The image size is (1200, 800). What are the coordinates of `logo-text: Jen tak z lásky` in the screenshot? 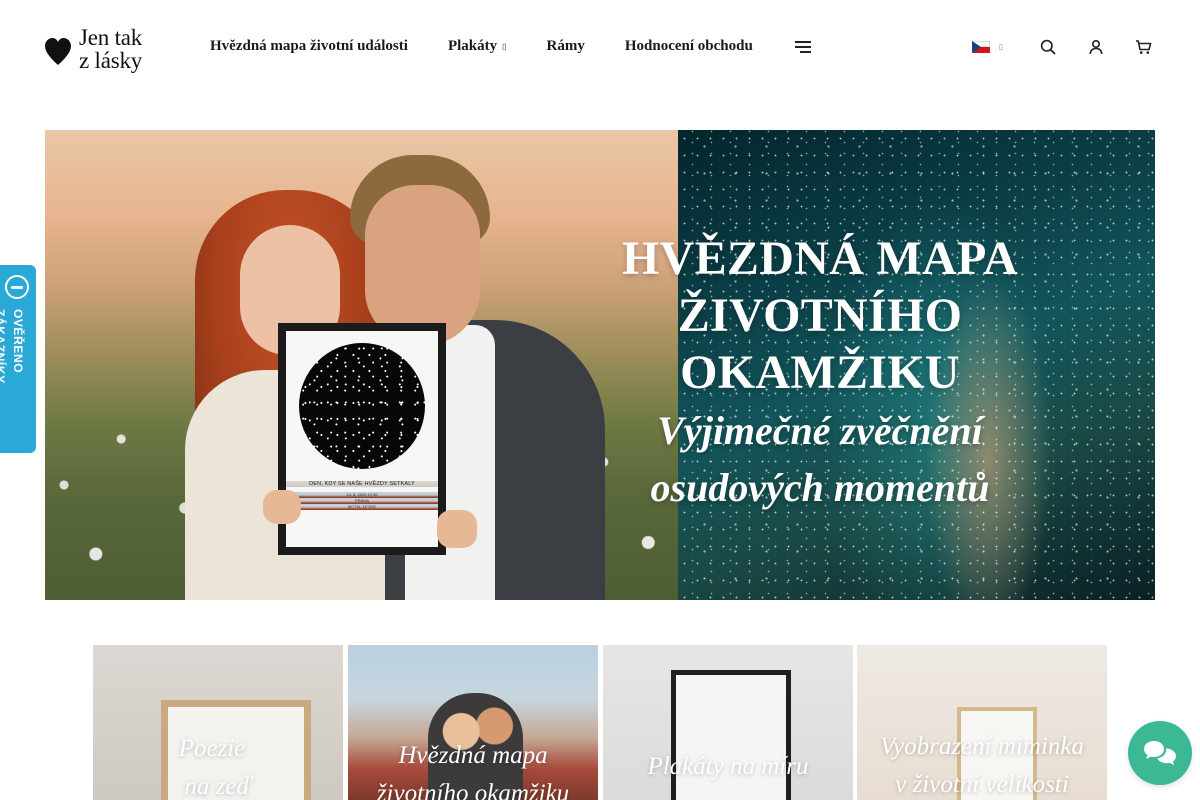 It's located at (110, 49).